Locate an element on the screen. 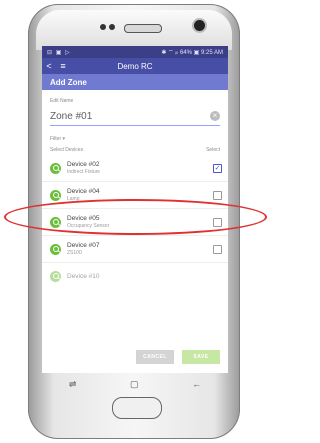 The width and height of the screenshot is (320, 443). device-type: ZS100 is located at coordinates (74, 253).